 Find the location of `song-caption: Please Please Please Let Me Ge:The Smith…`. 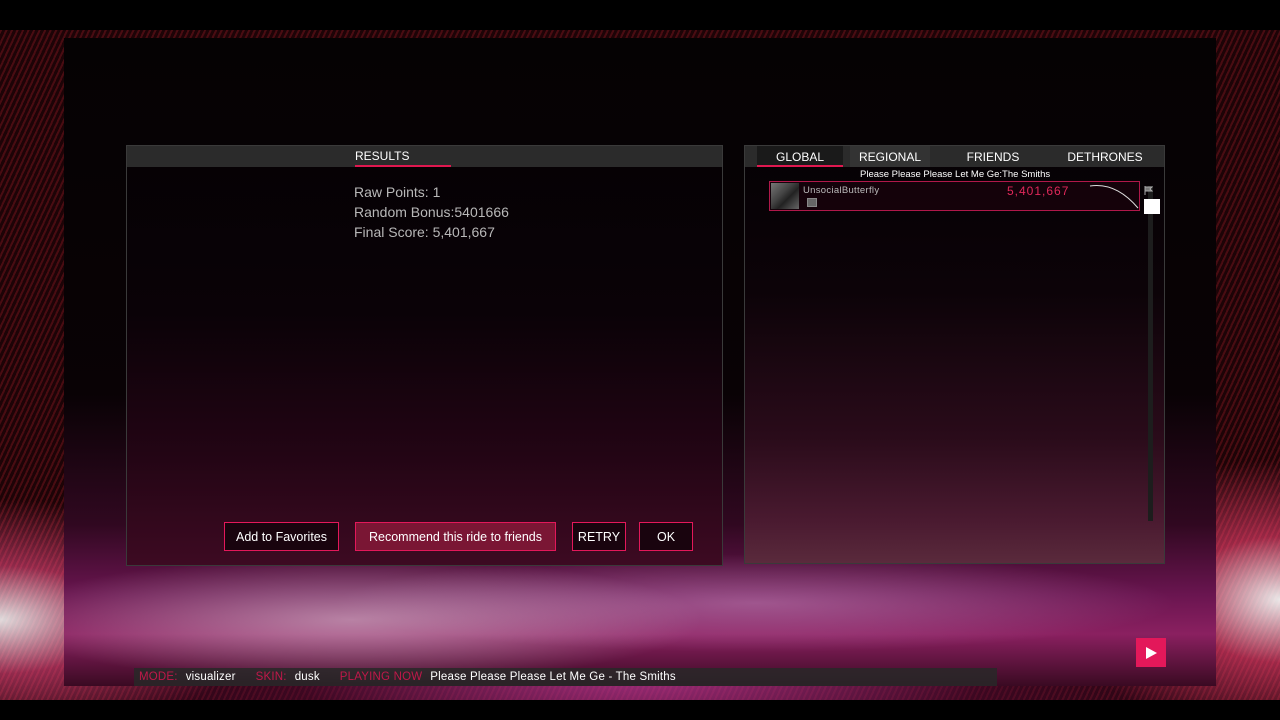

song-caption: Please Please Please Let Me Ge:The Smith… is located at coordinates (955, 174).